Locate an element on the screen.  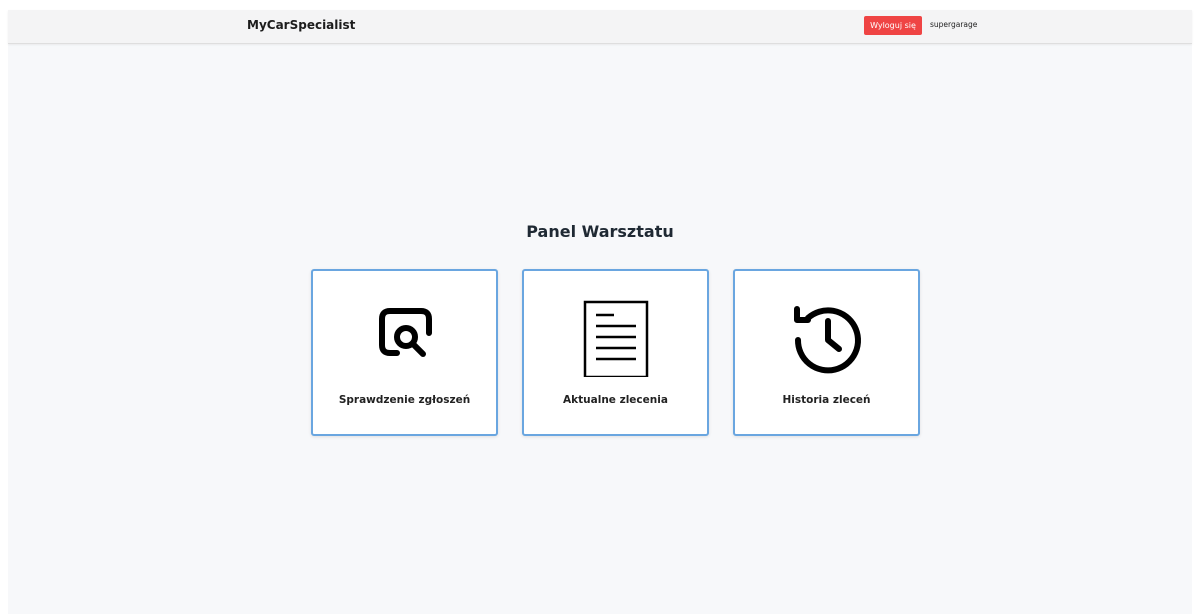
card-order-history: Historia zleceń is located at coordinates (826, 352).